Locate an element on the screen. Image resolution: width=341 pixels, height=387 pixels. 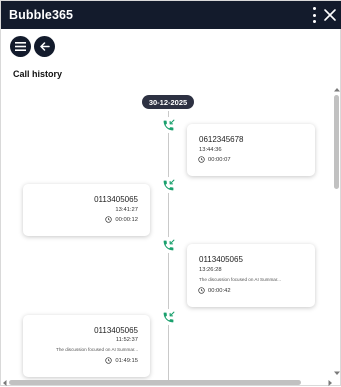
horizontal-scrollbar-thumb is located at coordinates (155, 382).